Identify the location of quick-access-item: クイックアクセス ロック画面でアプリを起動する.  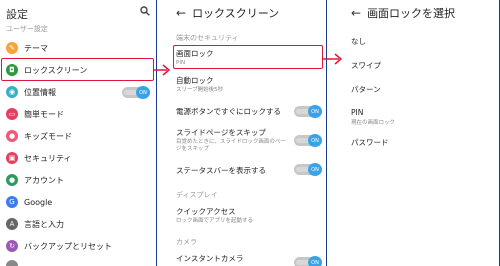
(233, 215).